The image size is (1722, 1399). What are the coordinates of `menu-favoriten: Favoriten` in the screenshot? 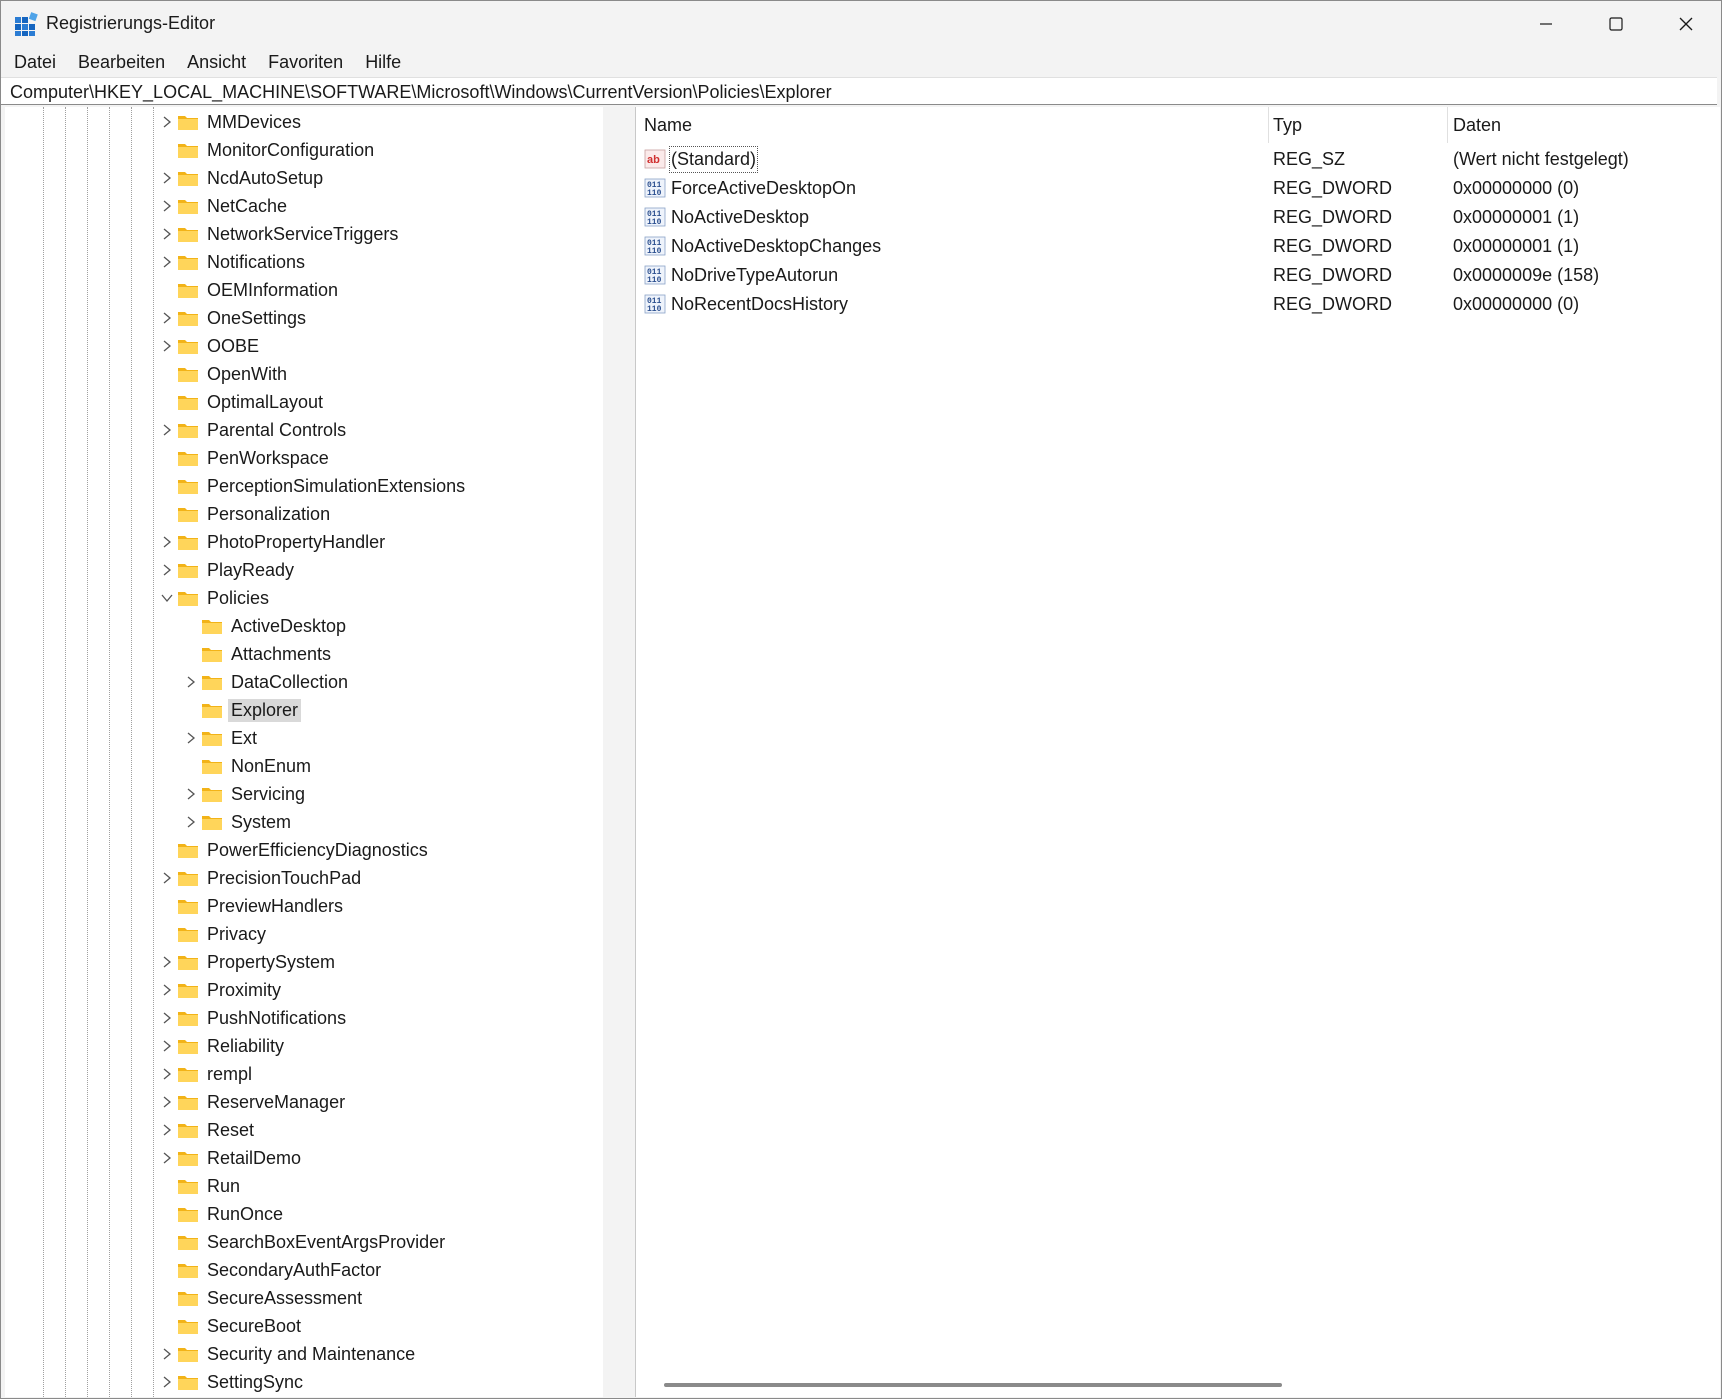 It's located at (305, 62).